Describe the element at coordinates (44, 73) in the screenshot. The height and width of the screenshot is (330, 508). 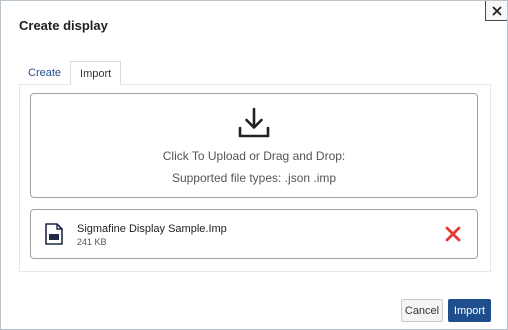
I see `tab-create: Create` at that location.